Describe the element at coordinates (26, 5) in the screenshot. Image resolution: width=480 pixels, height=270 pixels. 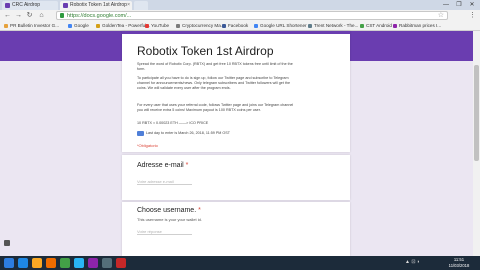
I see `tab-label: CRC Airdrop` at that location.